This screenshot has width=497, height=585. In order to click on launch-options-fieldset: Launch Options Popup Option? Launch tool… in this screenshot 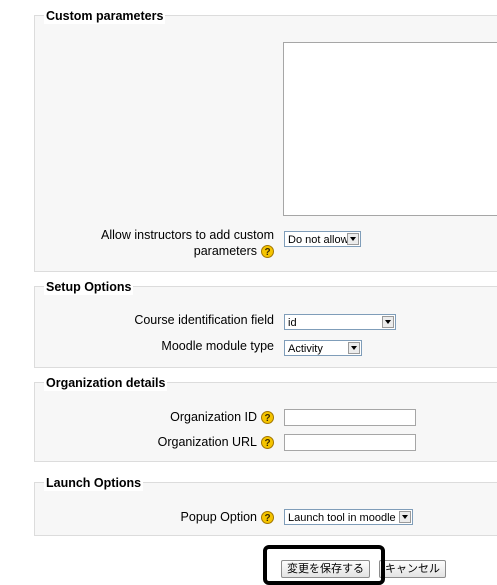, I will do `click(265, 505)`.